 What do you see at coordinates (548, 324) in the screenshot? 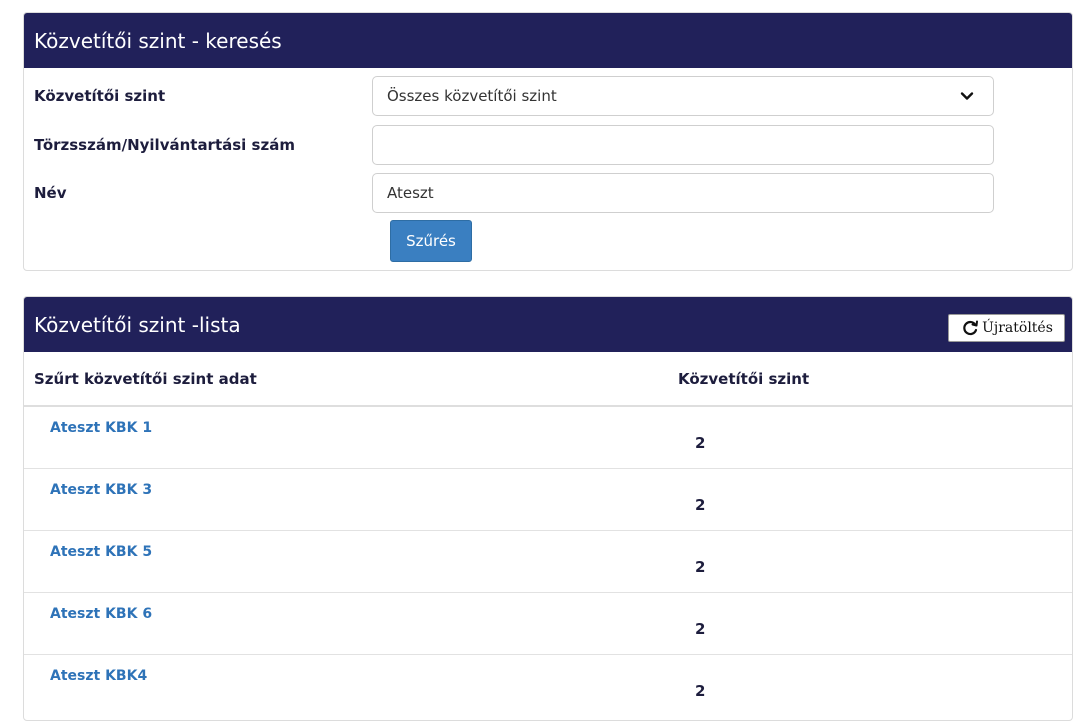
I see `list-panel-header: Közvetítői szint -lista Újratöltés` at bounding box center [548, 324].